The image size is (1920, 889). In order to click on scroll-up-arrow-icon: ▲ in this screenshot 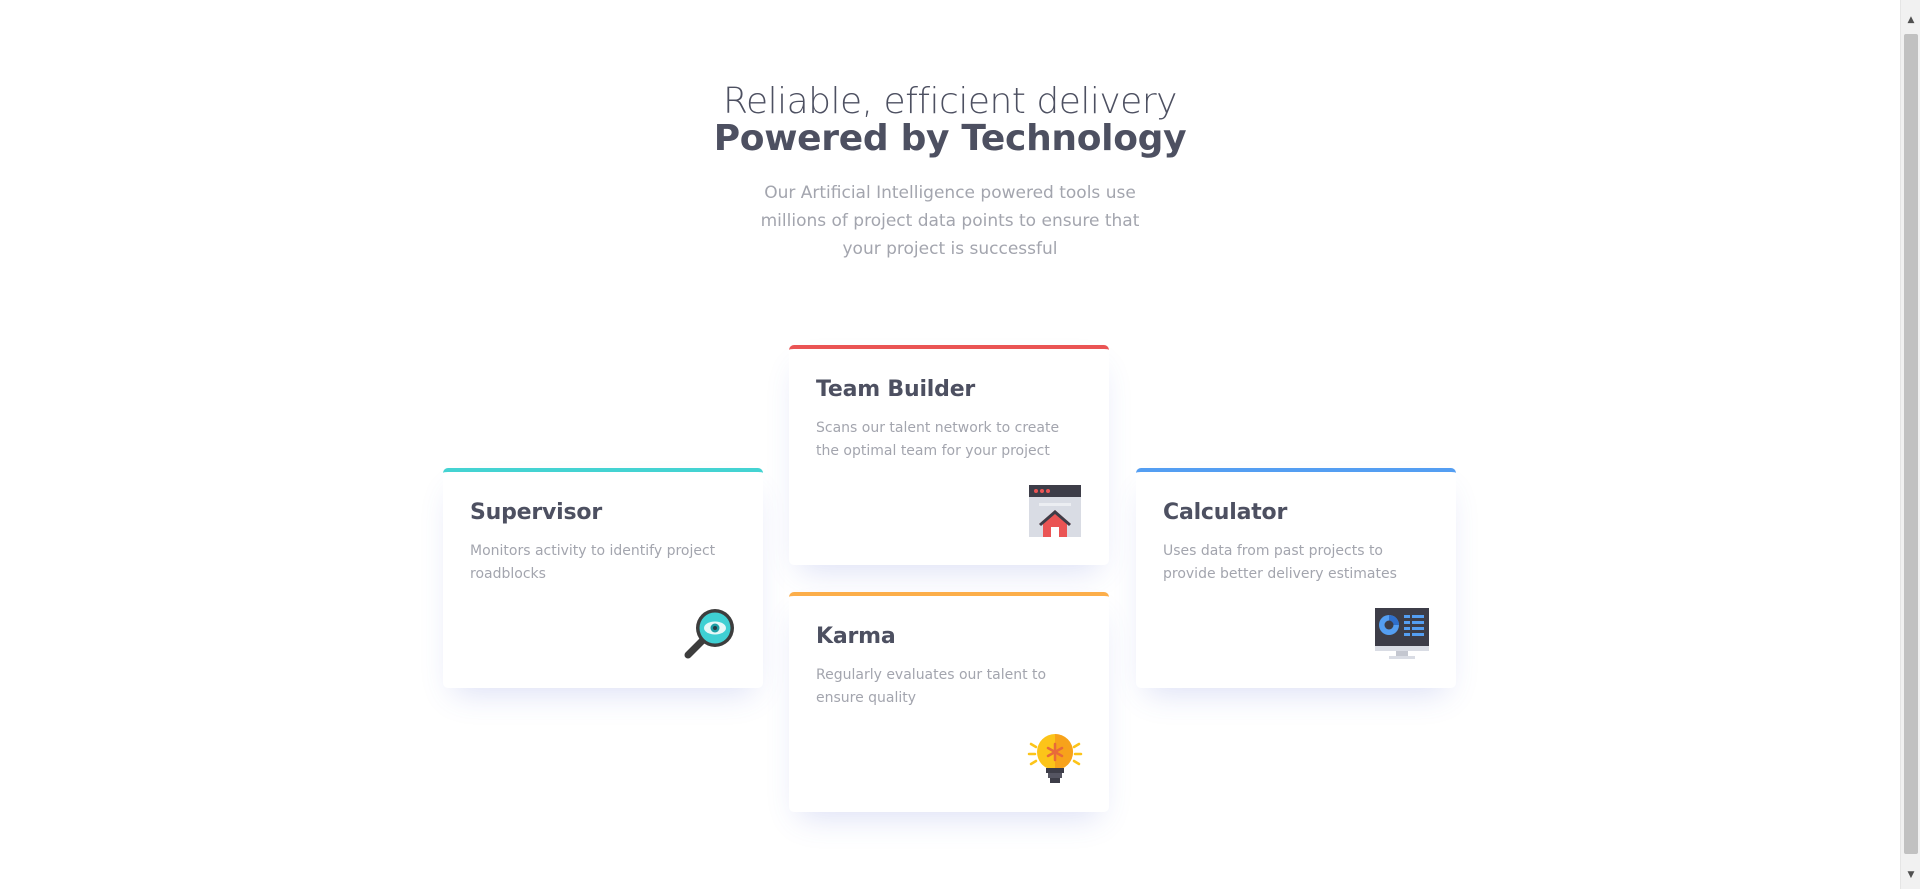, I will do `click(1911, 20)`.